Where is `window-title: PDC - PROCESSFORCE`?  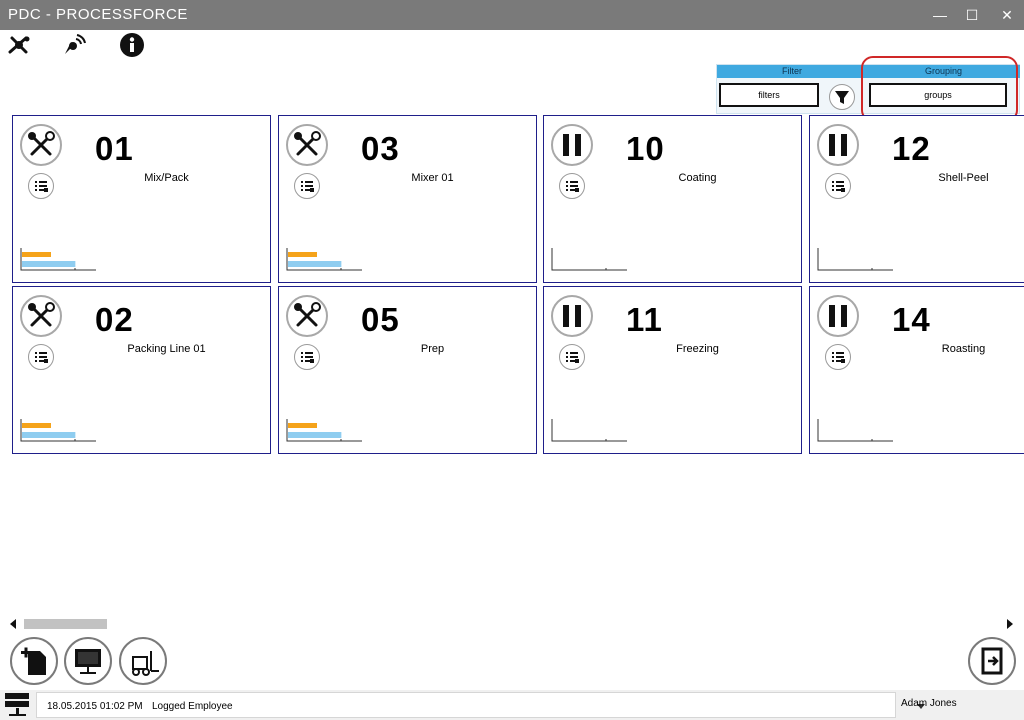 window-title: PDC - PROCESSFORCE is located at coordinates (98, 14).